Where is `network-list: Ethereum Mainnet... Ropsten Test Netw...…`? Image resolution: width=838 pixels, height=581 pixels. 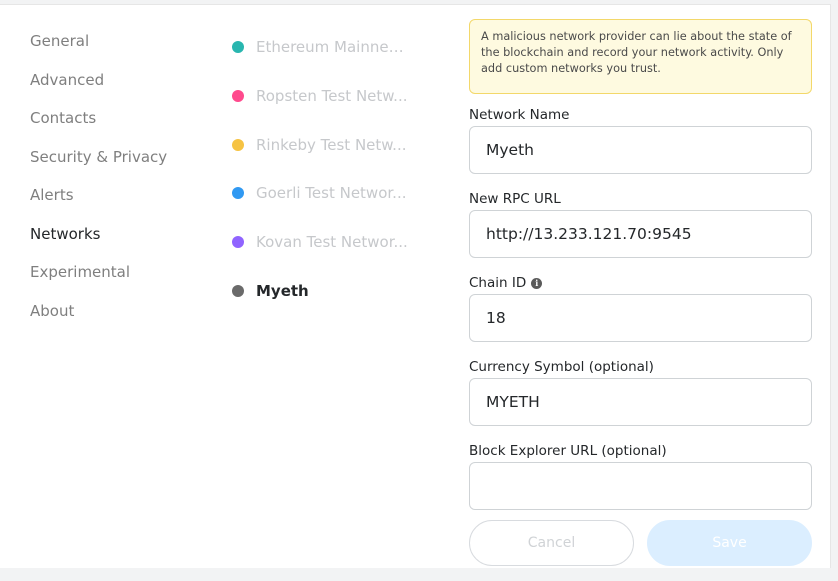 network-list: Ethereum Mainnet... Ropsten Test Netw...… is located at coordinates (332, 169).